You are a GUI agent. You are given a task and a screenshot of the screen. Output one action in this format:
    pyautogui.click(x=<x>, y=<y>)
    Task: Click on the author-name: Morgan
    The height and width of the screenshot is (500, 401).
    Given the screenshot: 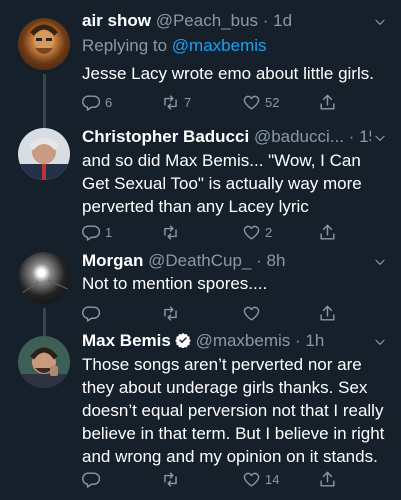 What is the action you would take?
    pyautogui.click(x=112, y=260)
    